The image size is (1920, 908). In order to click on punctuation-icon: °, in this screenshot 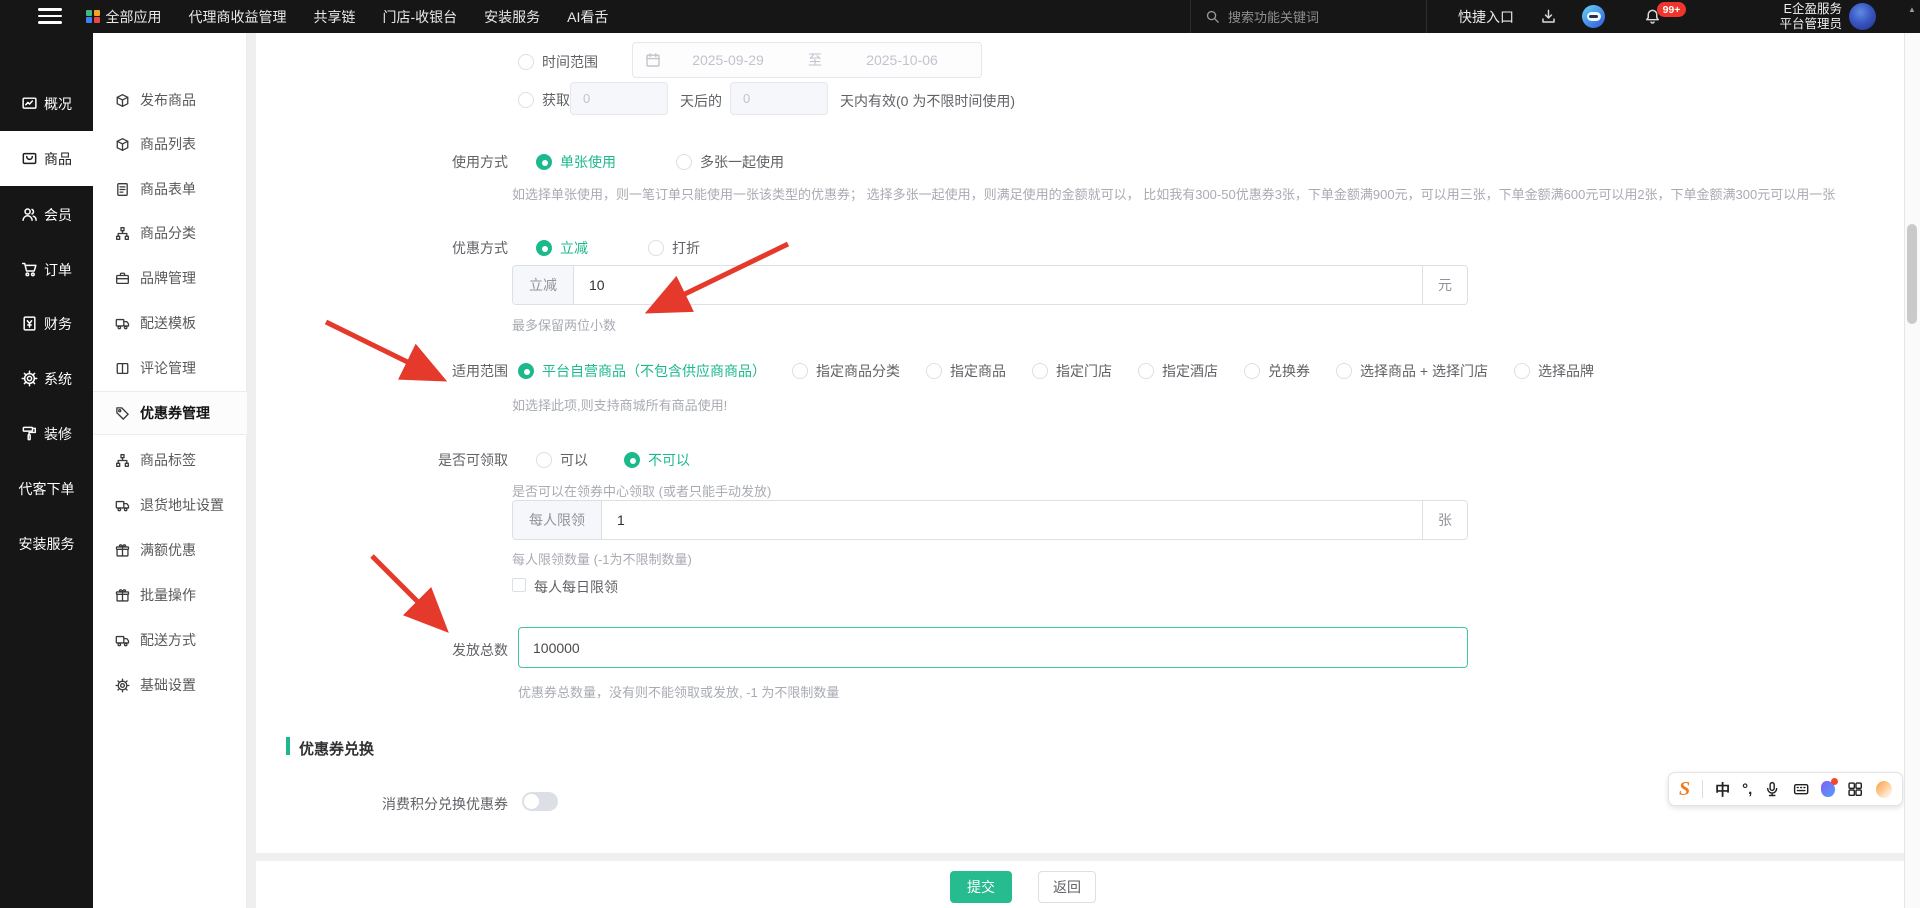, I will do `click(1747, 789)`.